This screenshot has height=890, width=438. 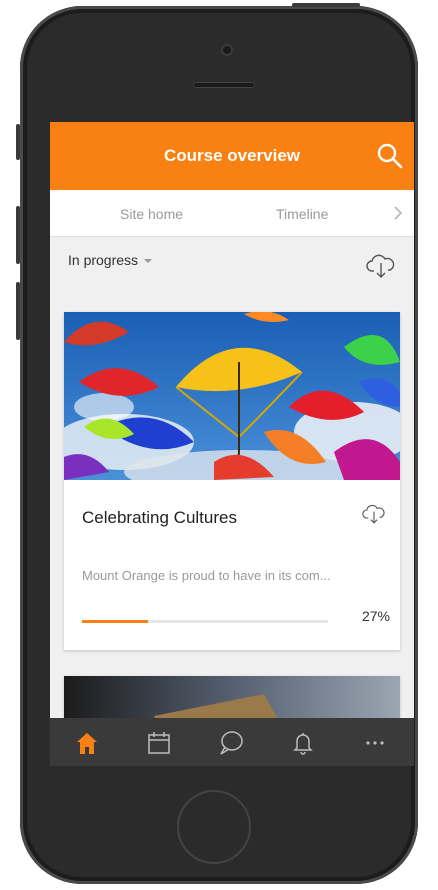 I want to click on tab-site-home: Site home, so click(x=151, y=214).